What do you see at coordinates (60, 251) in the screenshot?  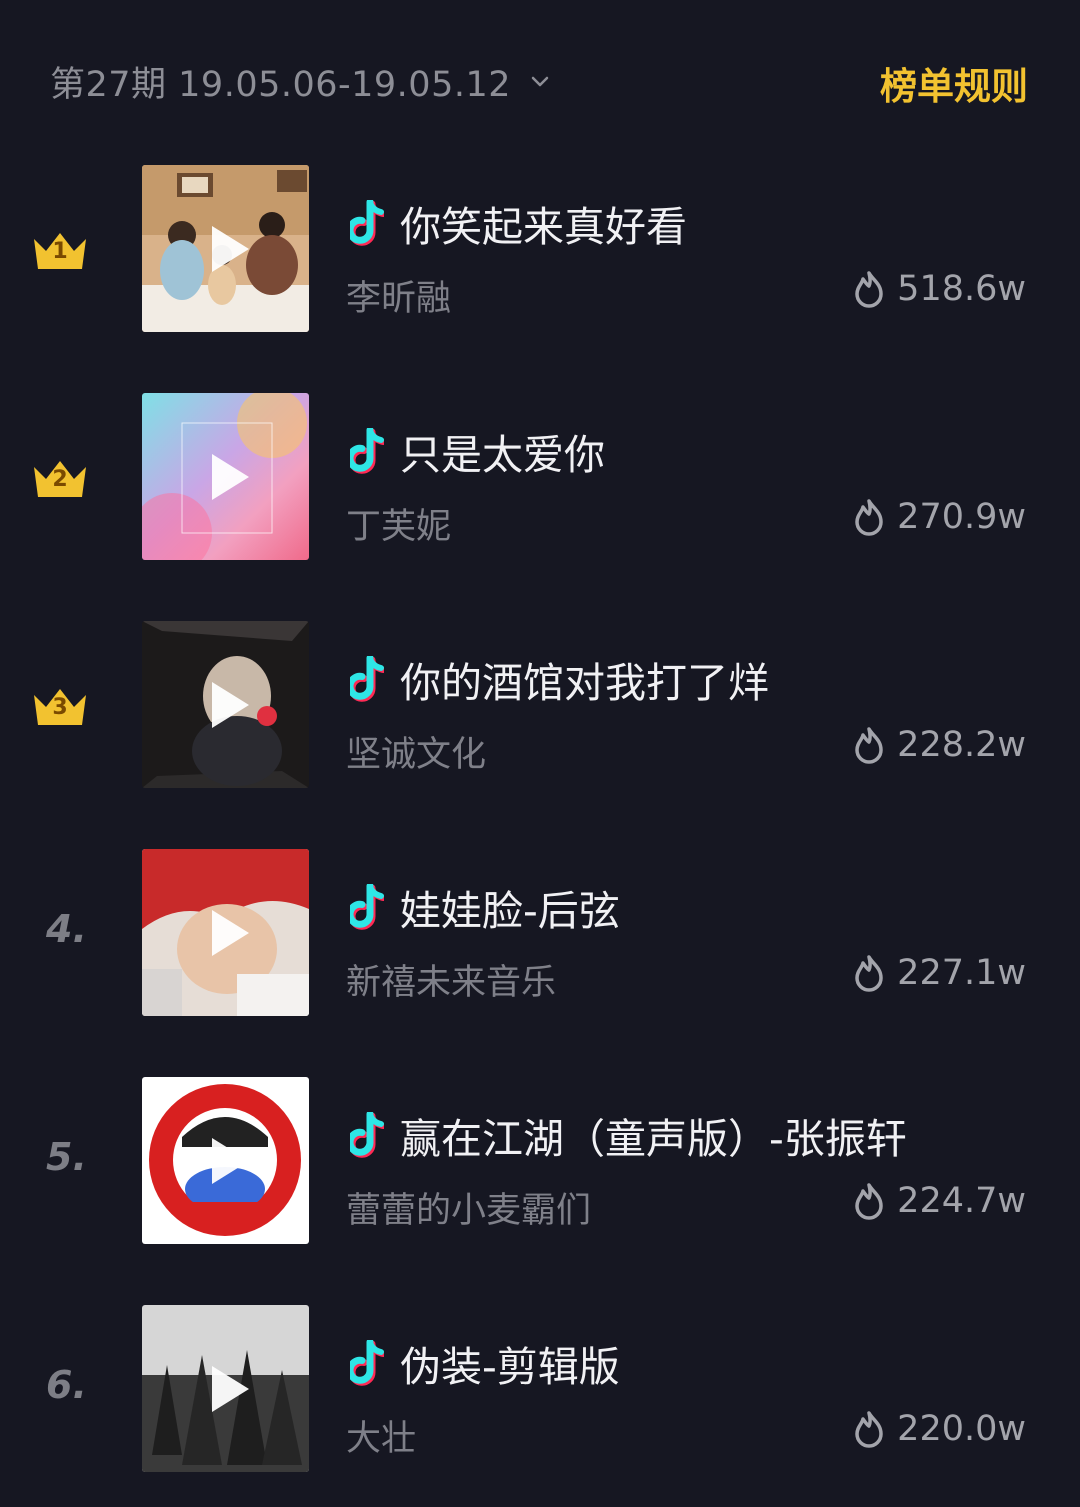 I see `rank-number: 1` at bounding box center [60, 251].